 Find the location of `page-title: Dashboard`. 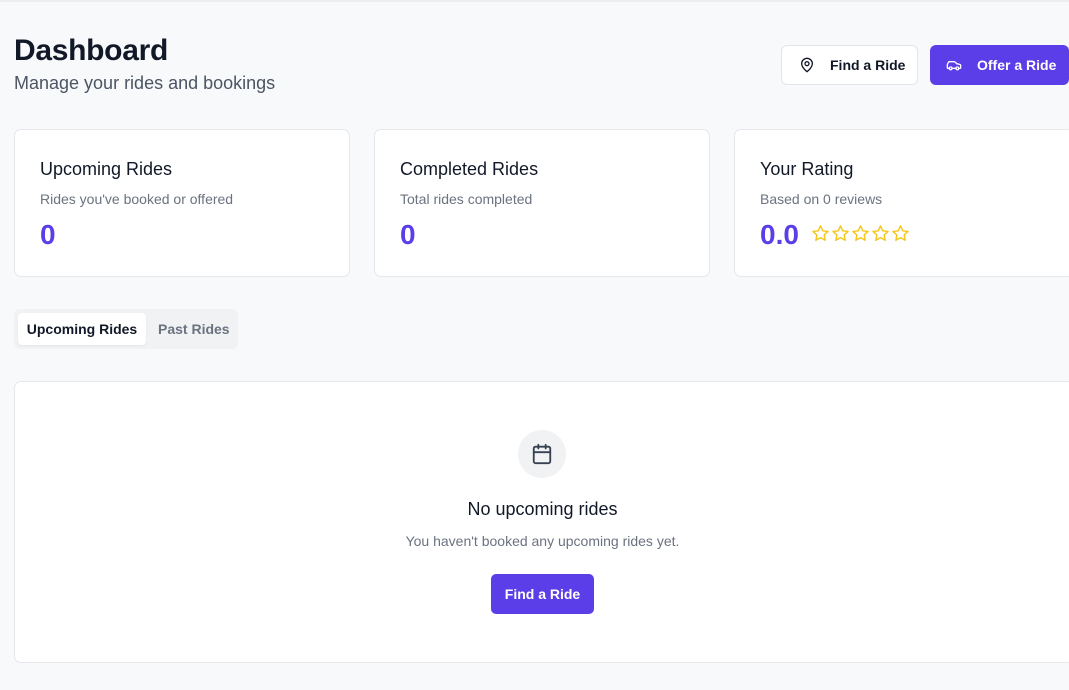

page-title: Dashboard is located at coordinates (91, 50).